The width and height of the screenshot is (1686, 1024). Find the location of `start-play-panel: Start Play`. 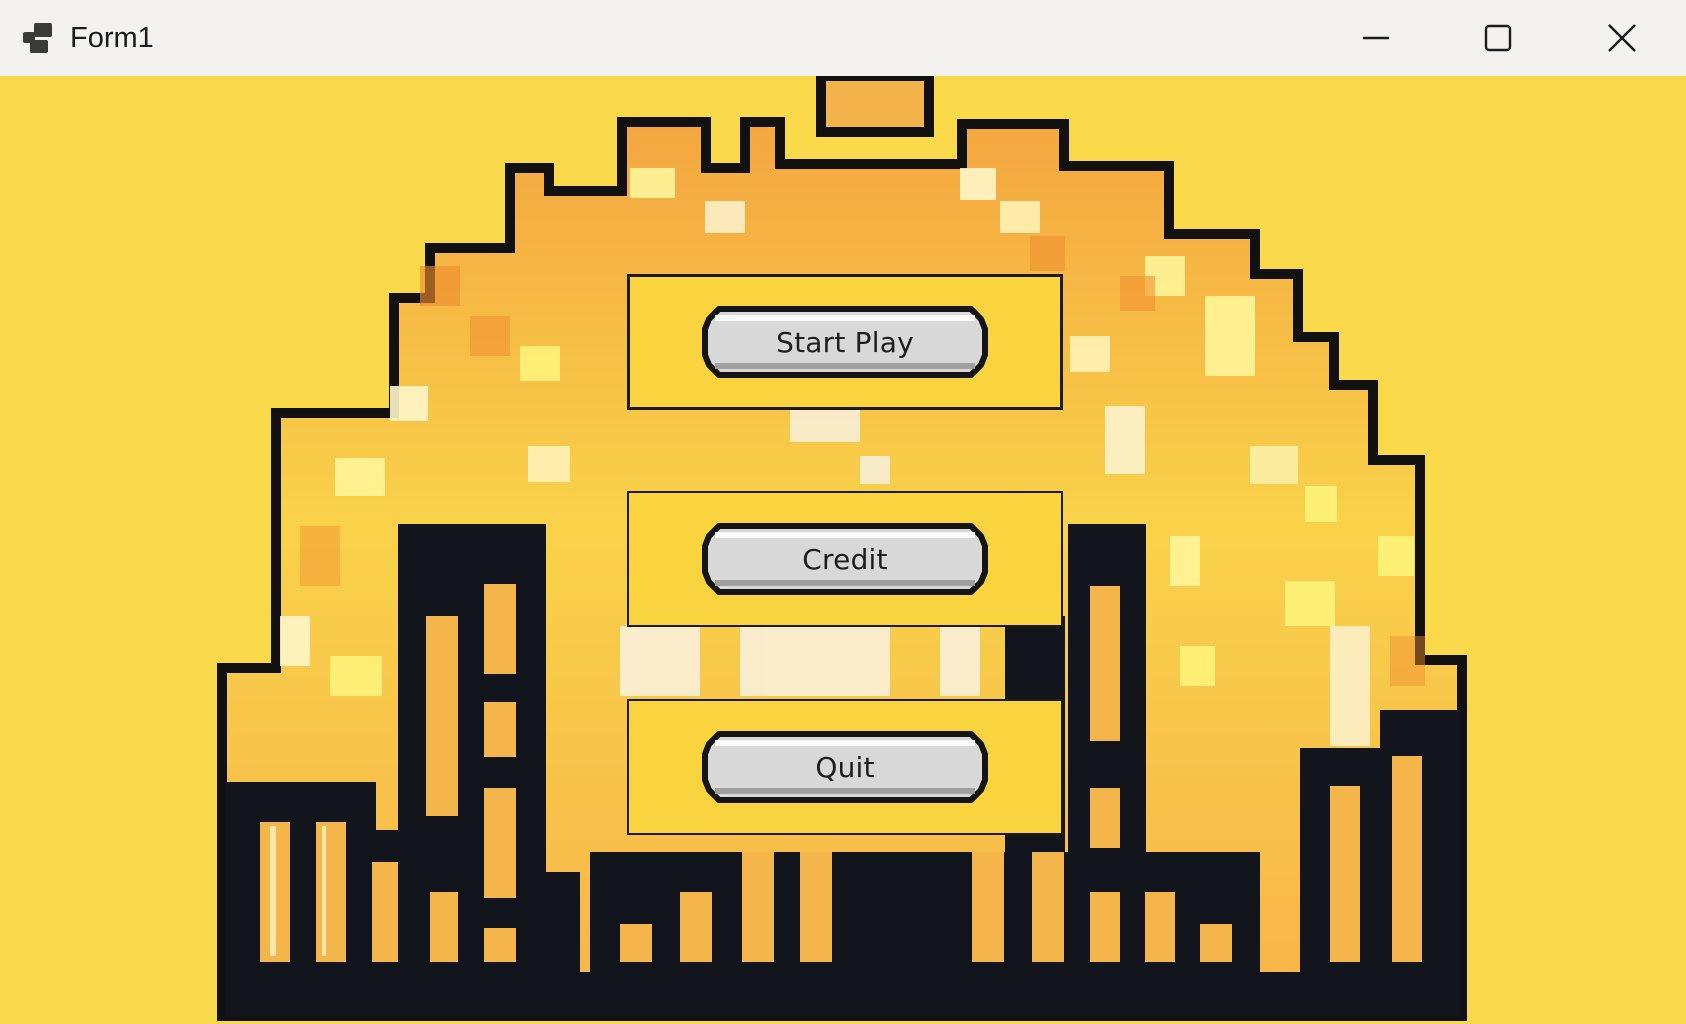

start-play-panel: Start Play is located at coordinates (845, 342).